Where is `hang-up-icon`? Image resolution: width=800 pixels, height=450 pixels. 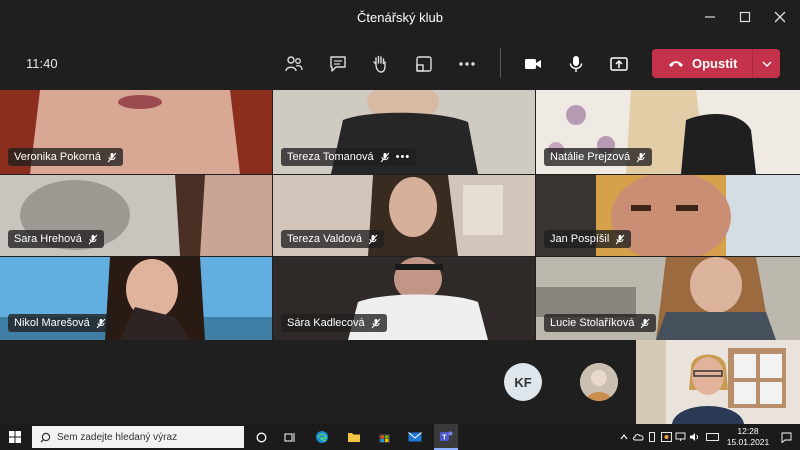
hang-up-icon is located at coordinates (676, 63).